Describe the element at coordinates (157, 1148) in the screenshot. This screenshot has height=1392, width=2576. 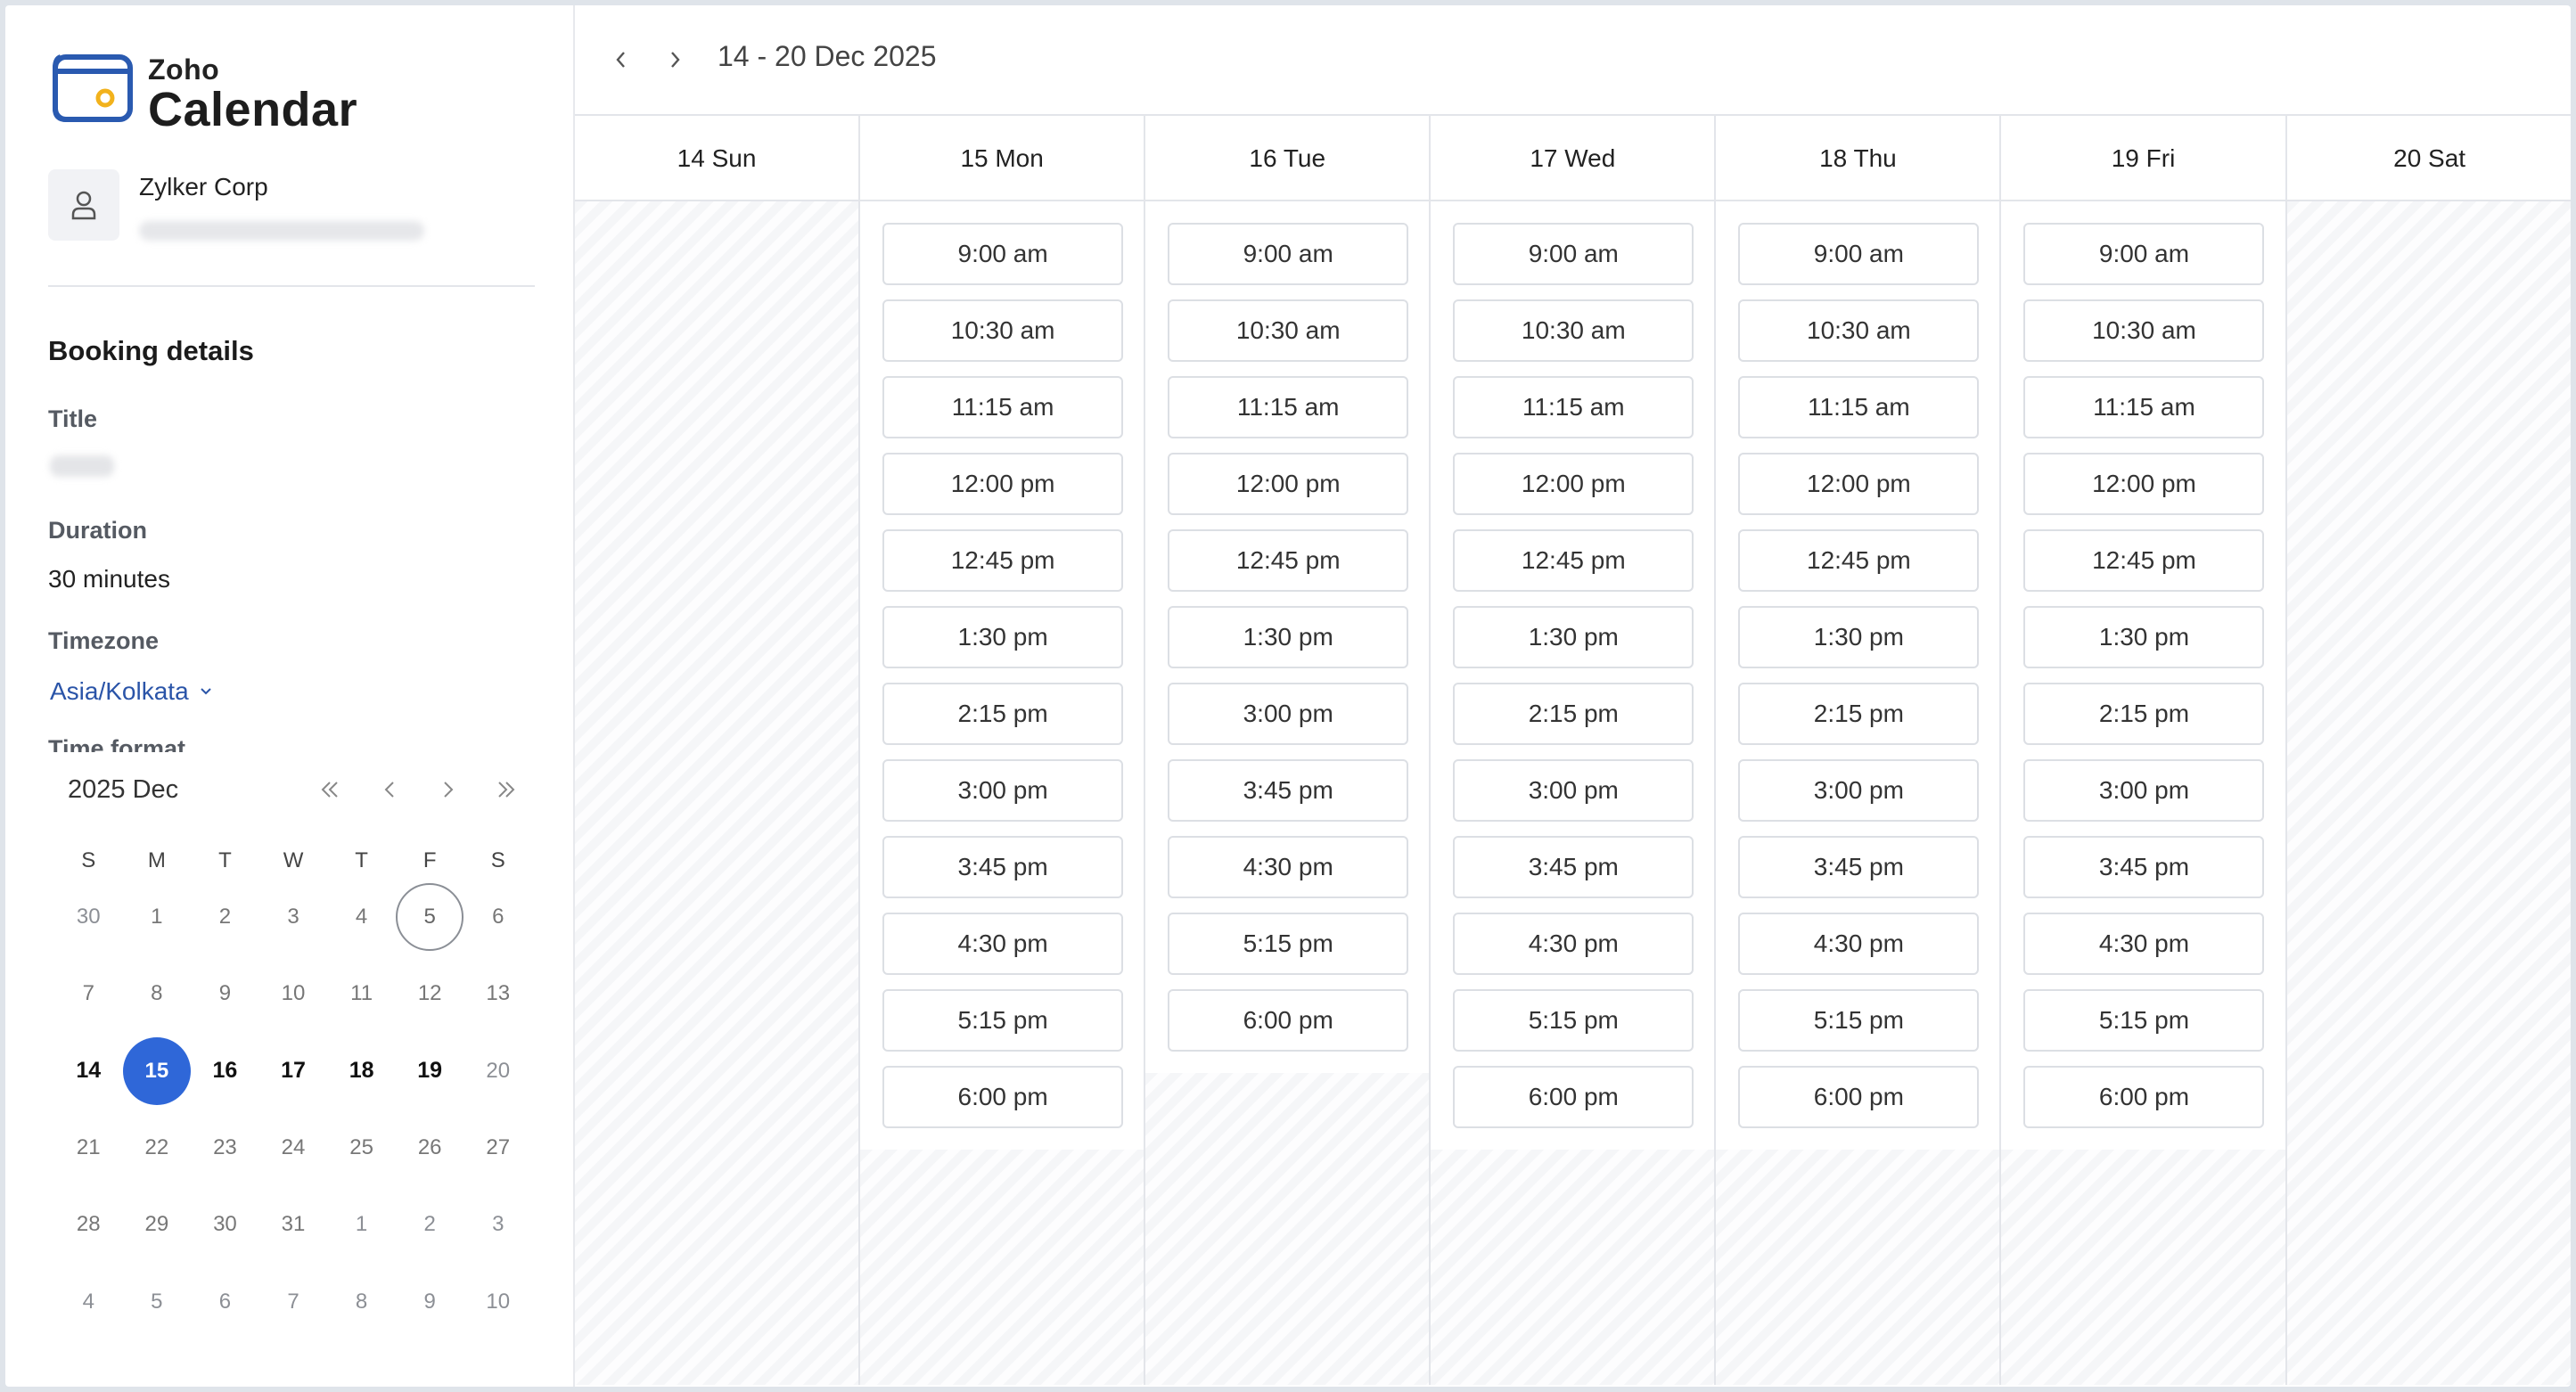
I see `mini-calendar-day: 22` at that location.